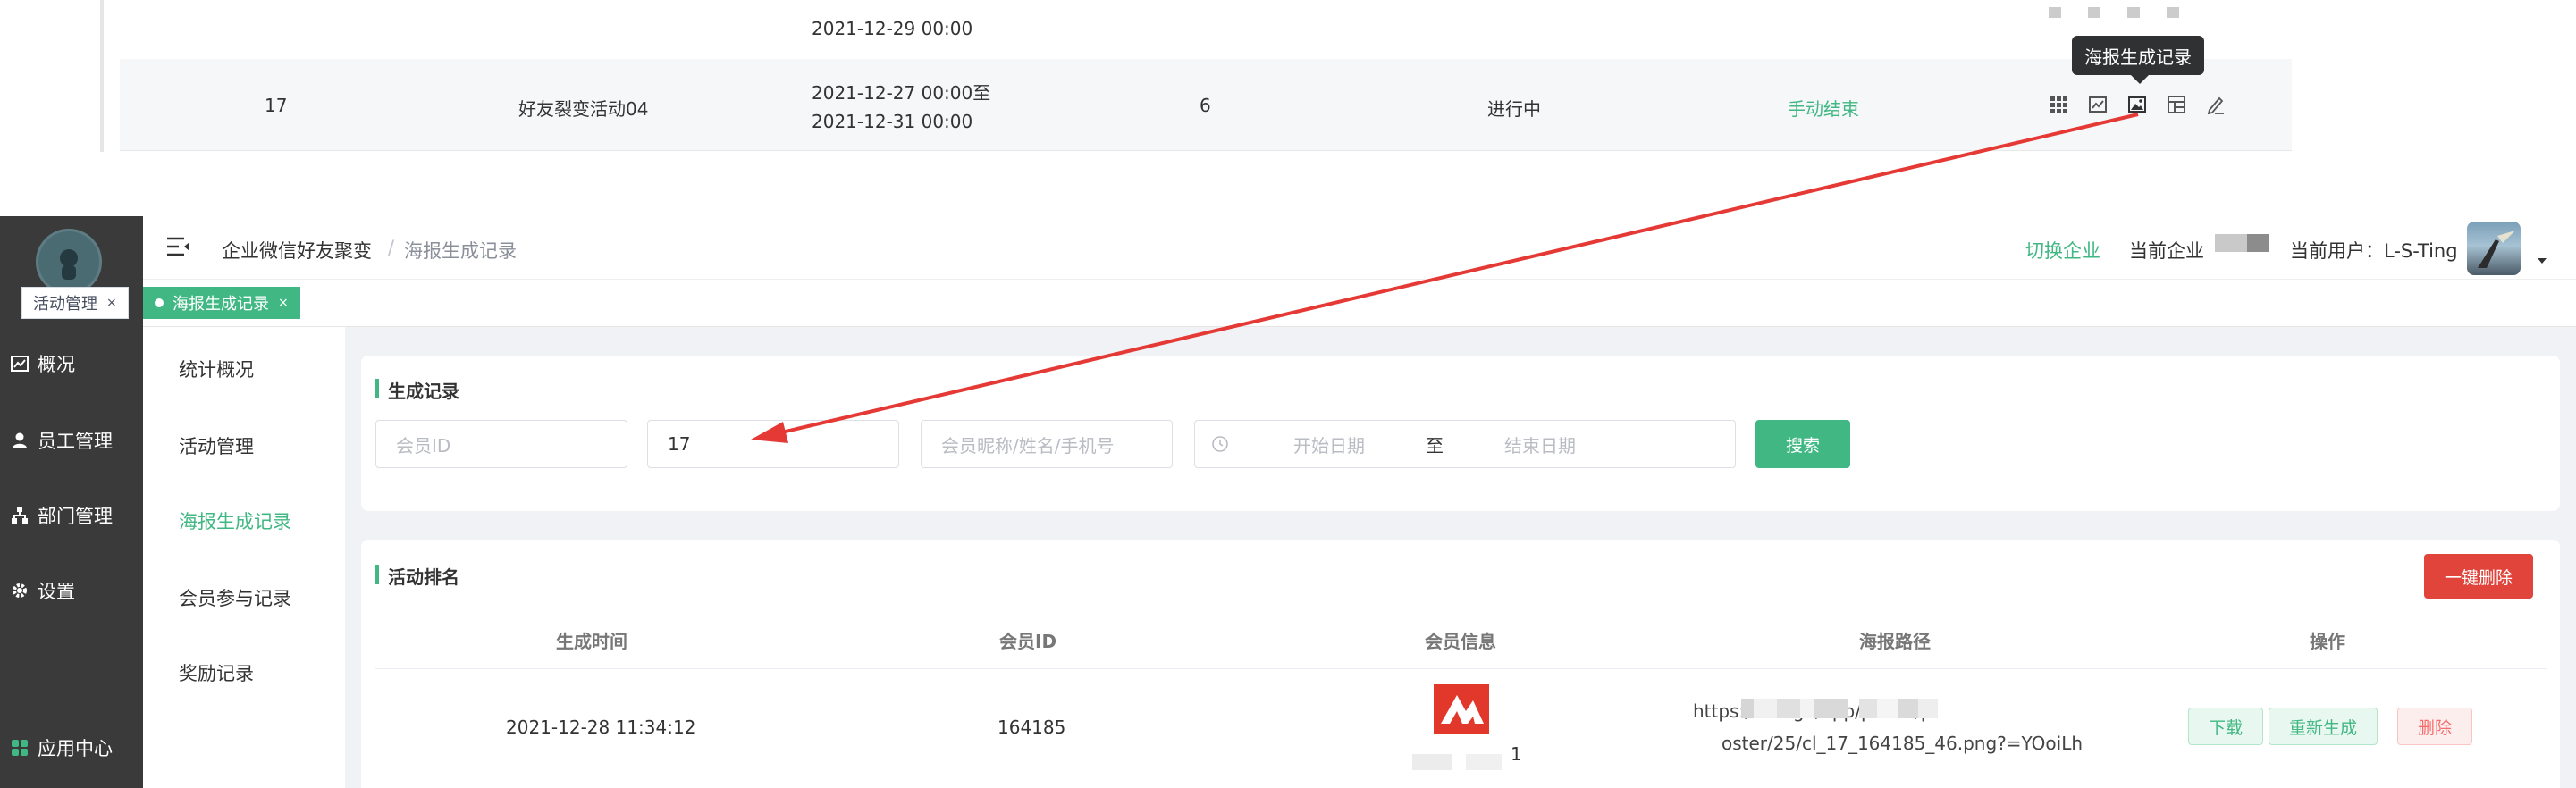  I want to click on member-name-suffix: 1, so click(1517, 754).